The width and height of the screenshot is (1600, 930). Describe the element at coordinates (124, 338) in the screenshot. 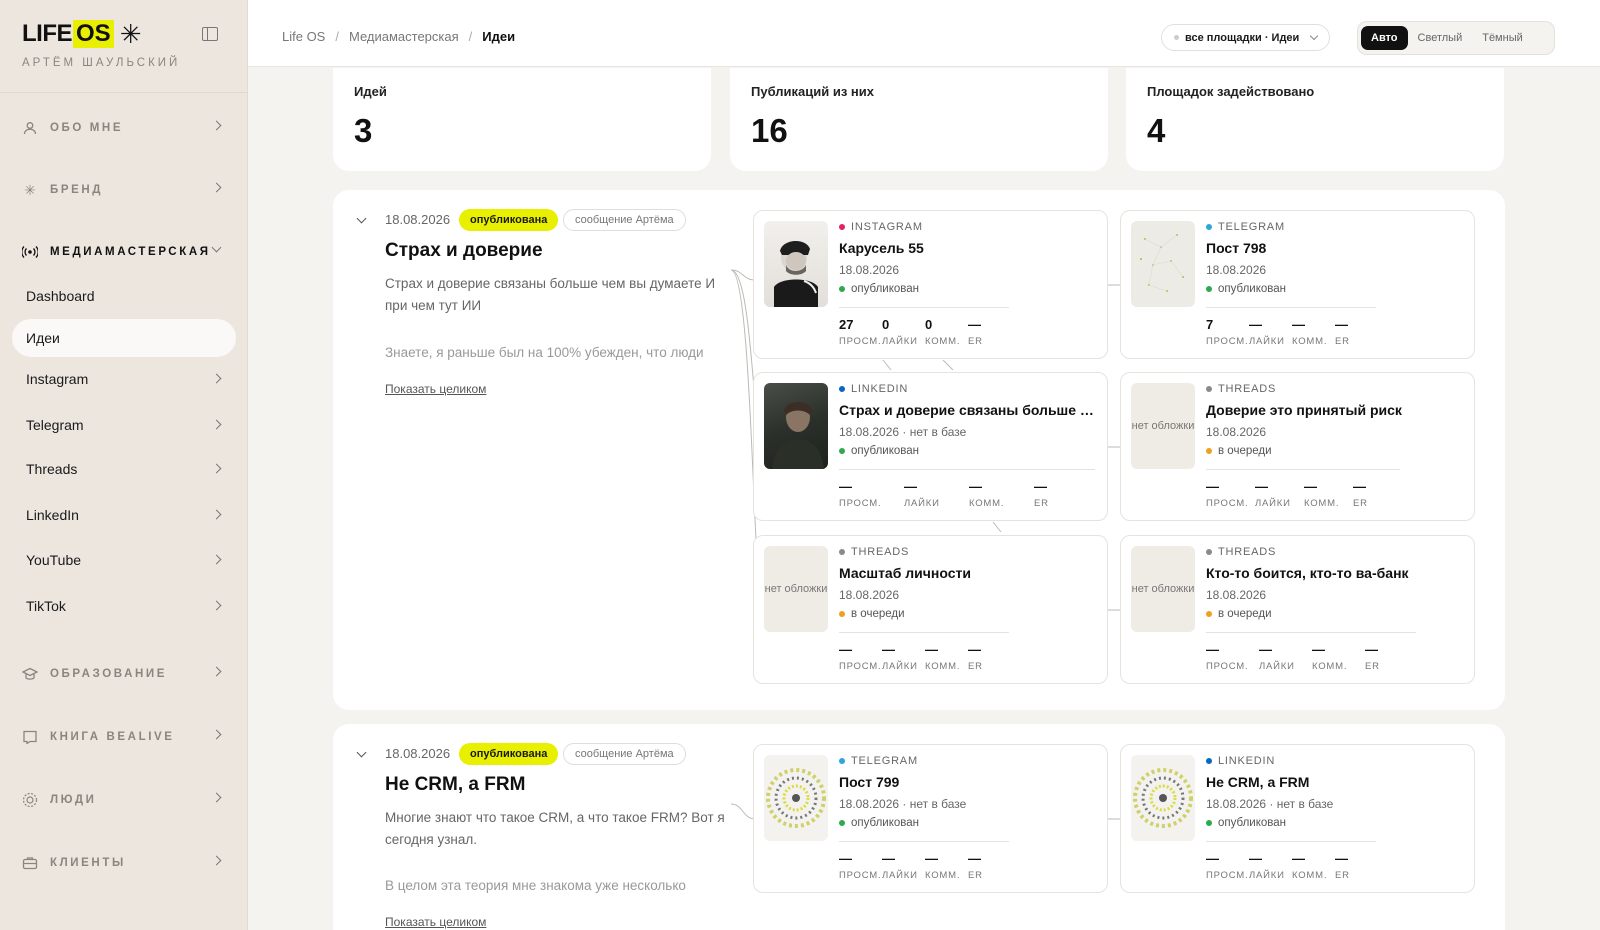

I see `sidebar-item-ideas: Идеи` at that location.